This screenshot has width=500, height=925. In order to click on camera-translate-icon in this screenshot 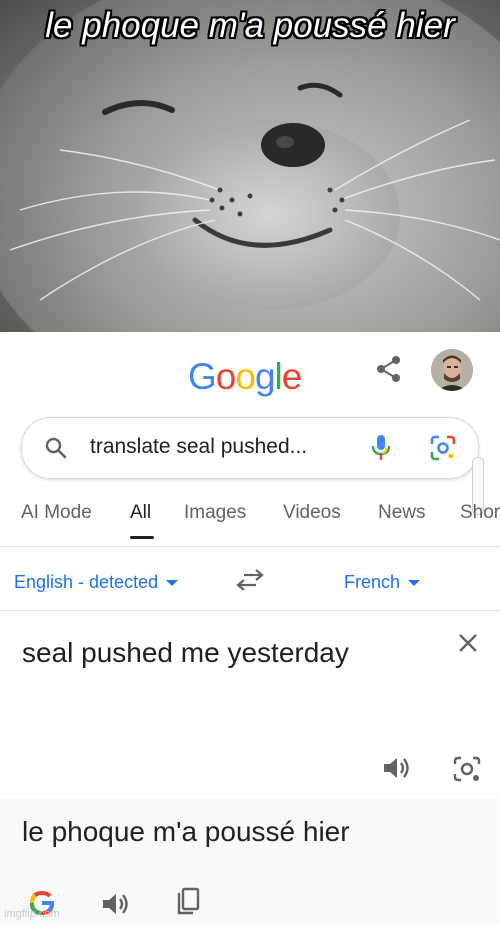, I will do `click(467, 769)`.